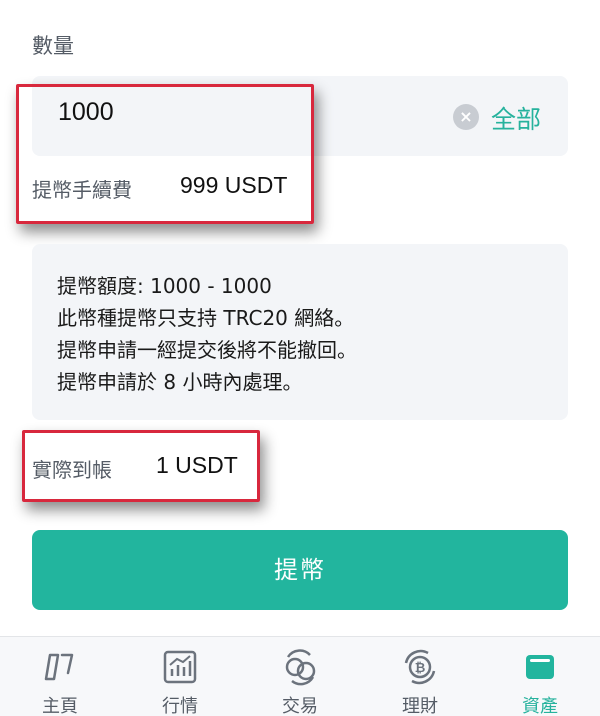  Describe the element at coordinates (420, 706) in the screenshot. I see `tab-label: 理財` at that location.